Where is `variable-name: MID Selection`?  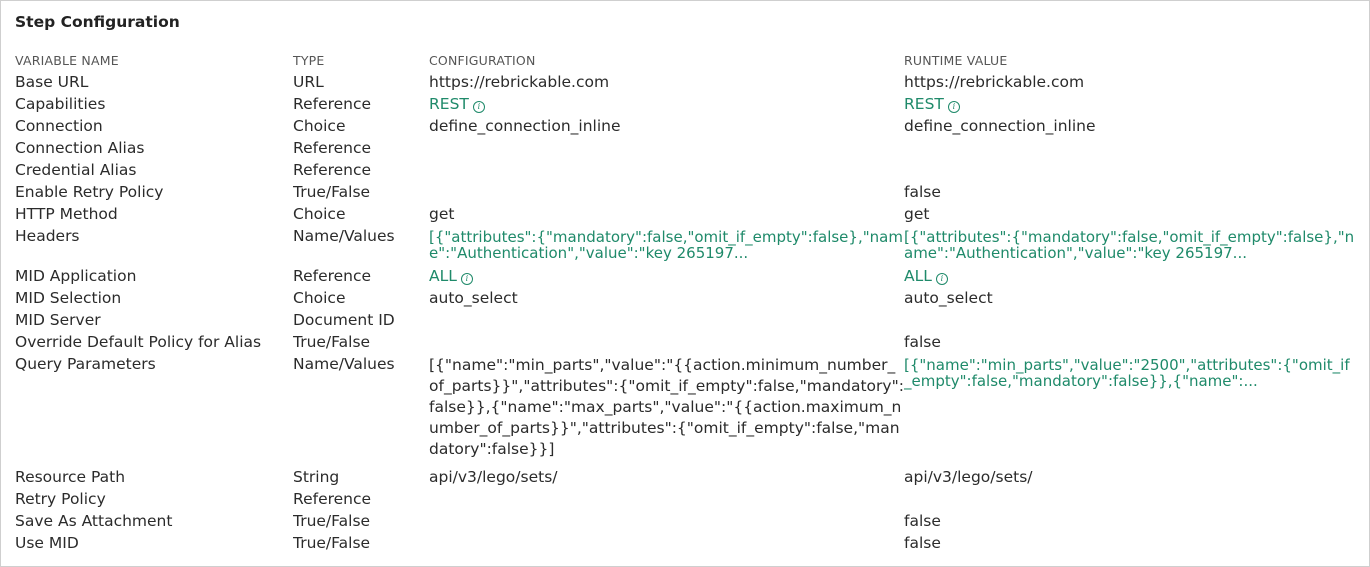
variable-name: MID Selection is located at coordinates (68, 298).